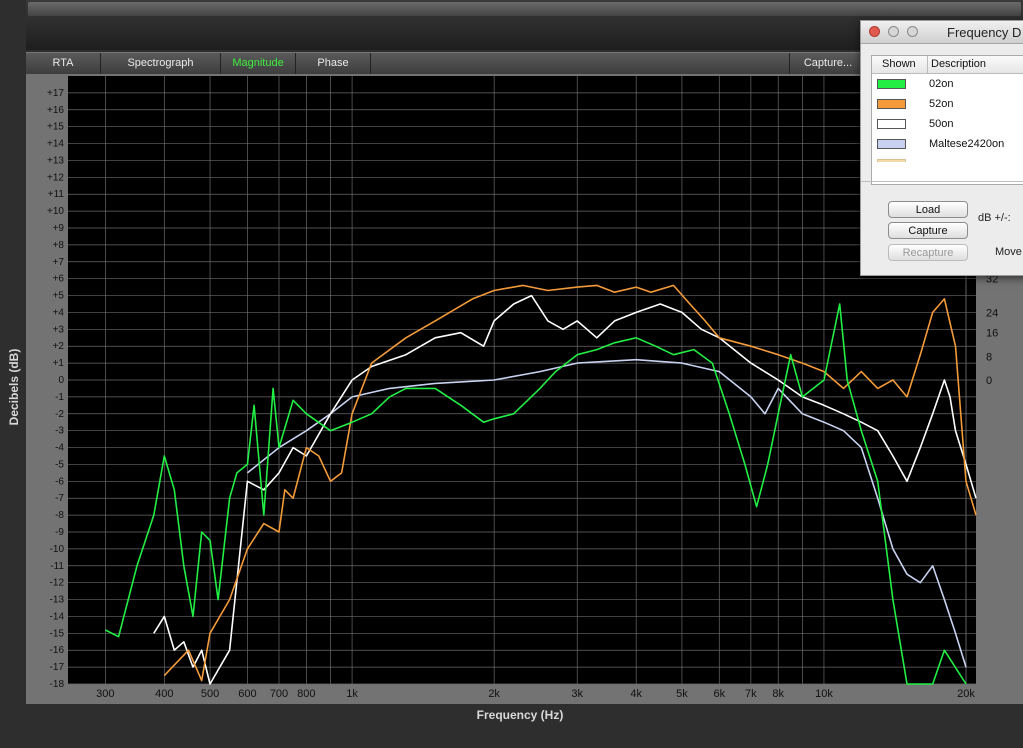  What do you see at coordinates (333, 64) in the screenshot?
I see `tab-phase: Phase` at bounding box center [333, 64].